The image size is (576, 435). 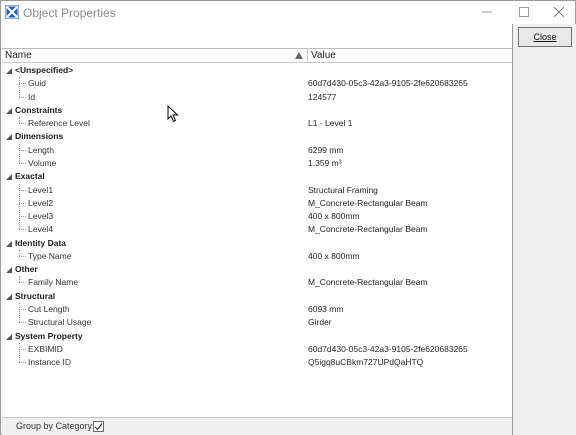 I want to click on category-row: Dimensions, so click(x=257, y=136).